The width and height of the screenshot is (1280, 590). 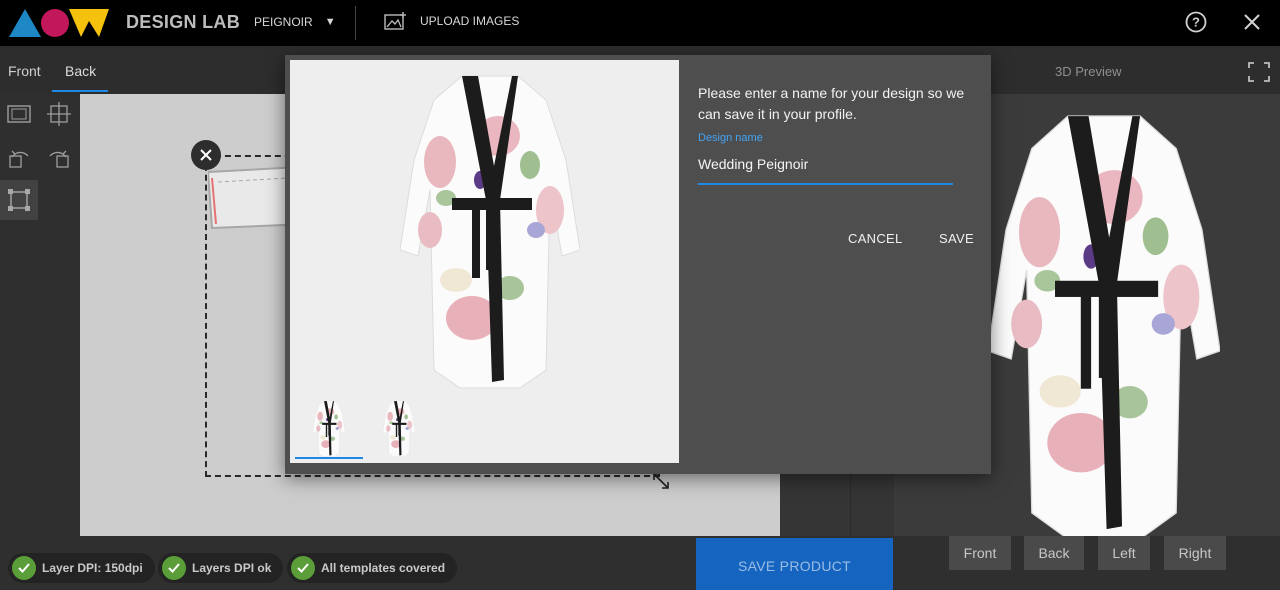 I want to click on fill-template-icon, so click(x=19, y=200).